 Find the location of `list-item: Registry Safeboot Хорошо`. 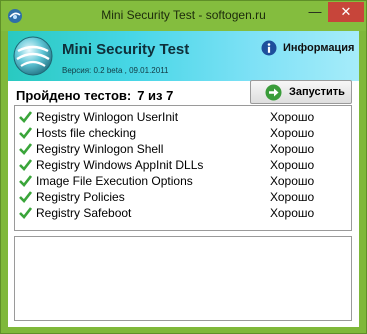

list-item: Registry Safeboot Хорошо is located at coordinates (183, 213).